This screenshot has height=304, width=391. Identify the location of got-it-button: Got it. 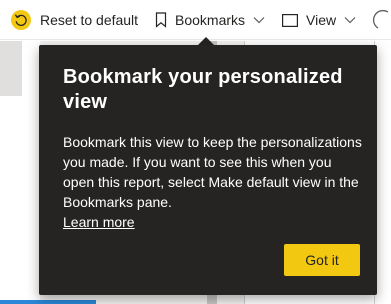
(322, 260).